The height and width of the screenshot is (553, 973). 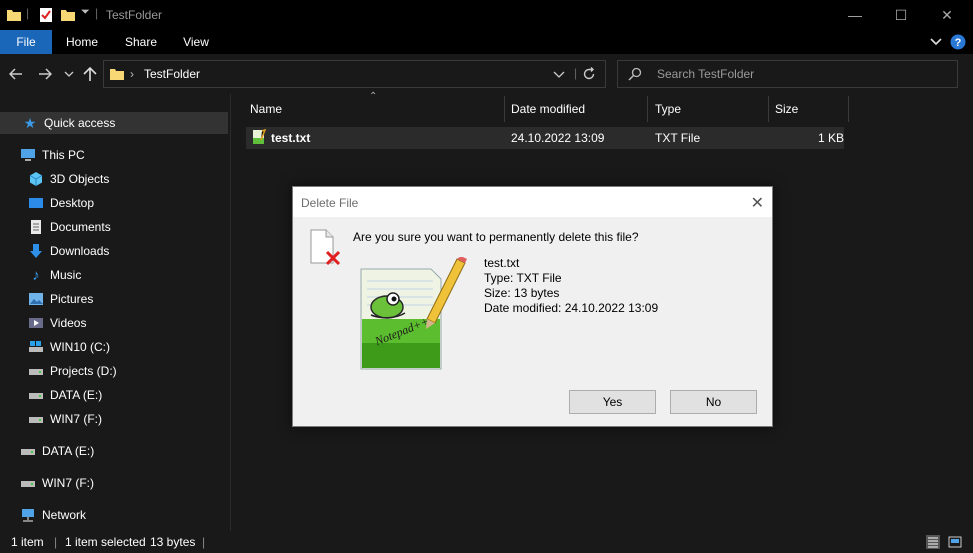 What do you see at coordinates (532, 202) in the screenshot?
I see `dialog-title-bar: Delete File ✕` at bounding box center [532, 202].